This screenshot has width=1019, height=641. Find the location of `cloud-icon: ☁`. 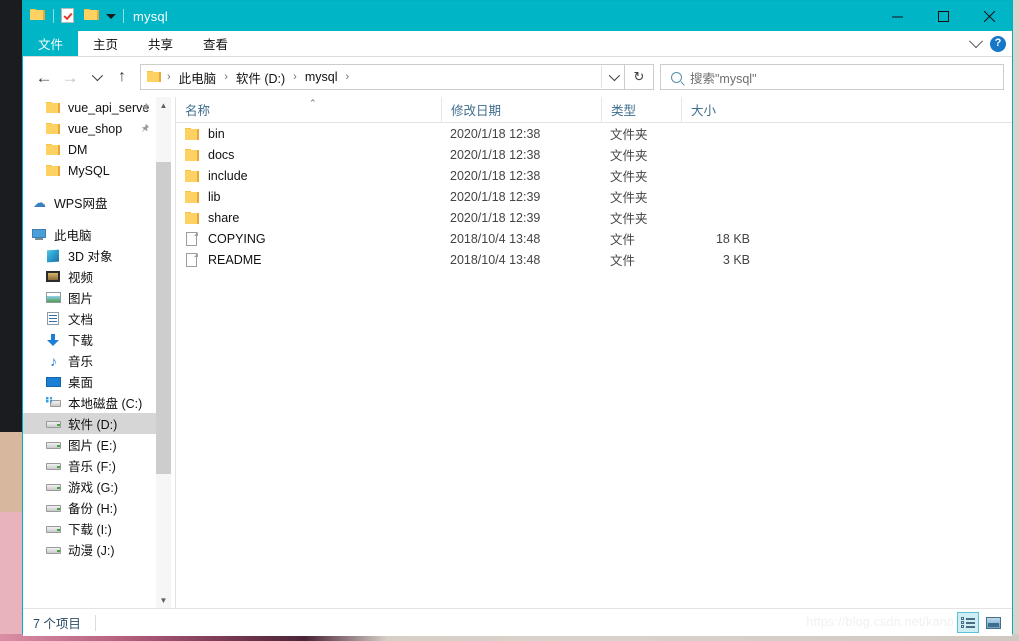

cloud-icon: ☁ is located at coordinates (39, 202).